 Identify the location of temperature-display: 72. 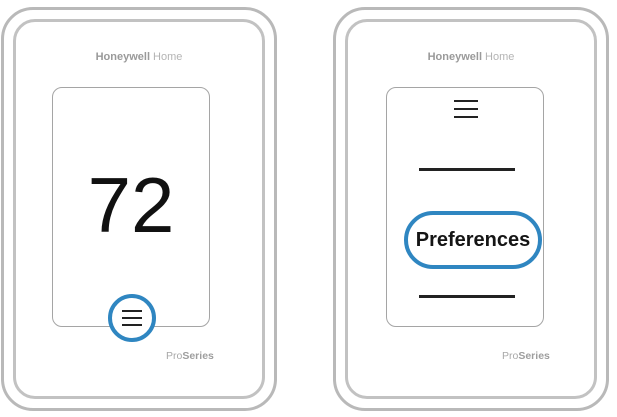
(131, 205).